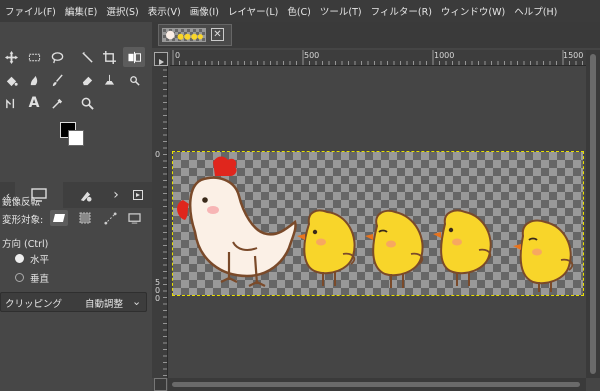  Describe the element at coordinates (164, 11) in the screenshot. I see `menu-view: 表示(V)` at that location.